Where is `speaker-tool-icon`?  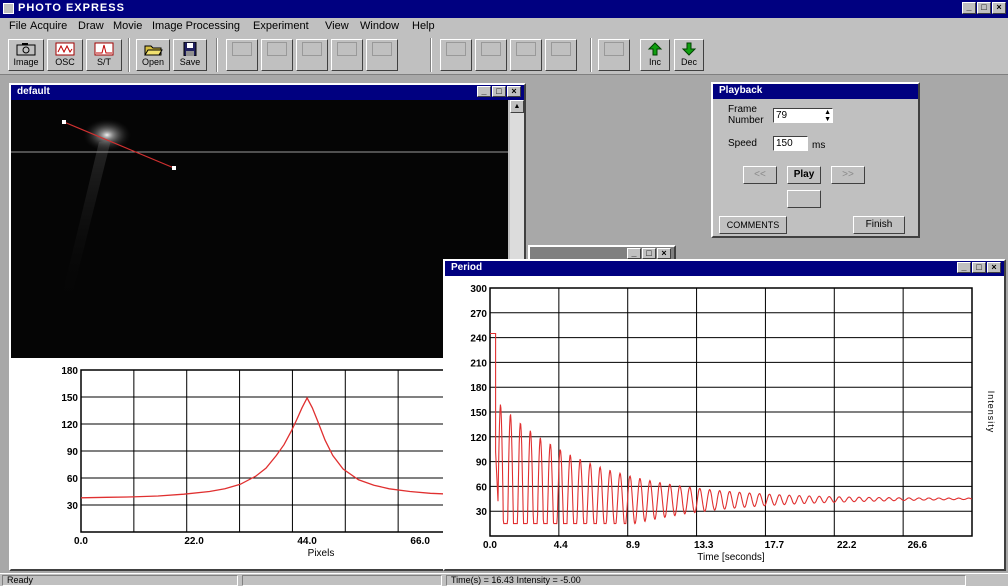
speaker-tool-icon is located at coordinates (382, 49).